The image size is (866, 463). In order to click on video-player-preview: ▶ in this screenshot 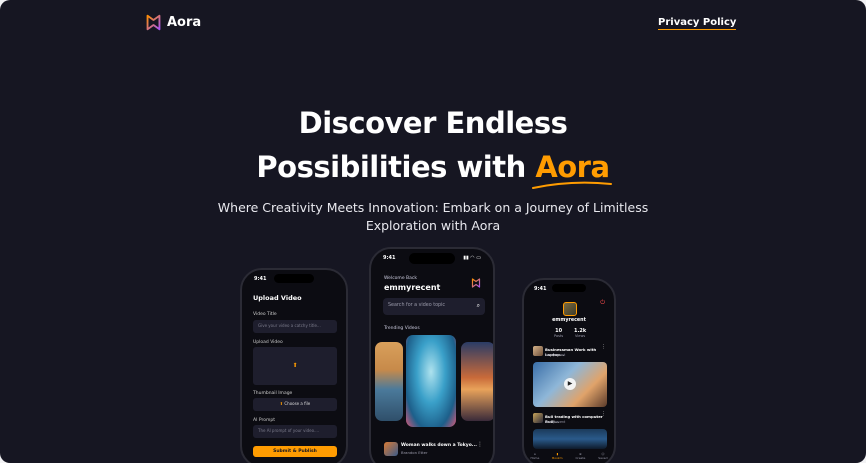, I will do `click(570, 384)`.